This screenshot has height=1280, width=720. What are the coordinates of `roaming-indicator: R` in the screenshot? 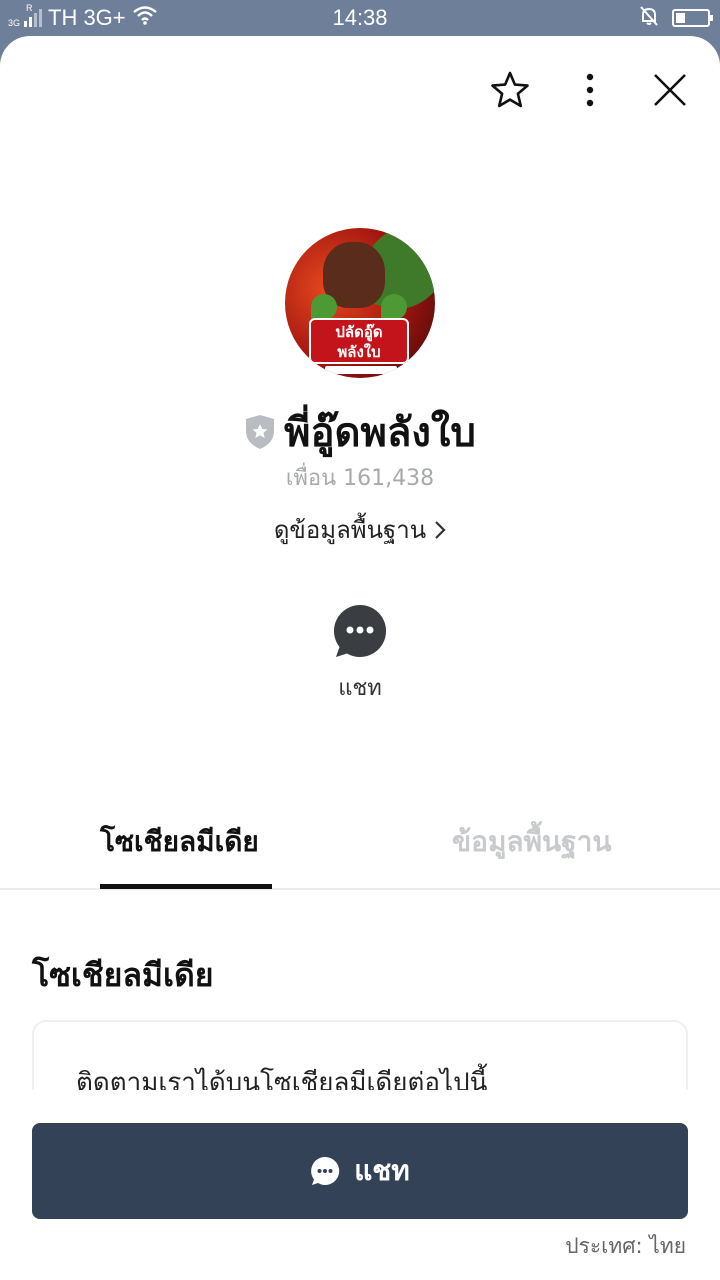 It's located at (29, 8).